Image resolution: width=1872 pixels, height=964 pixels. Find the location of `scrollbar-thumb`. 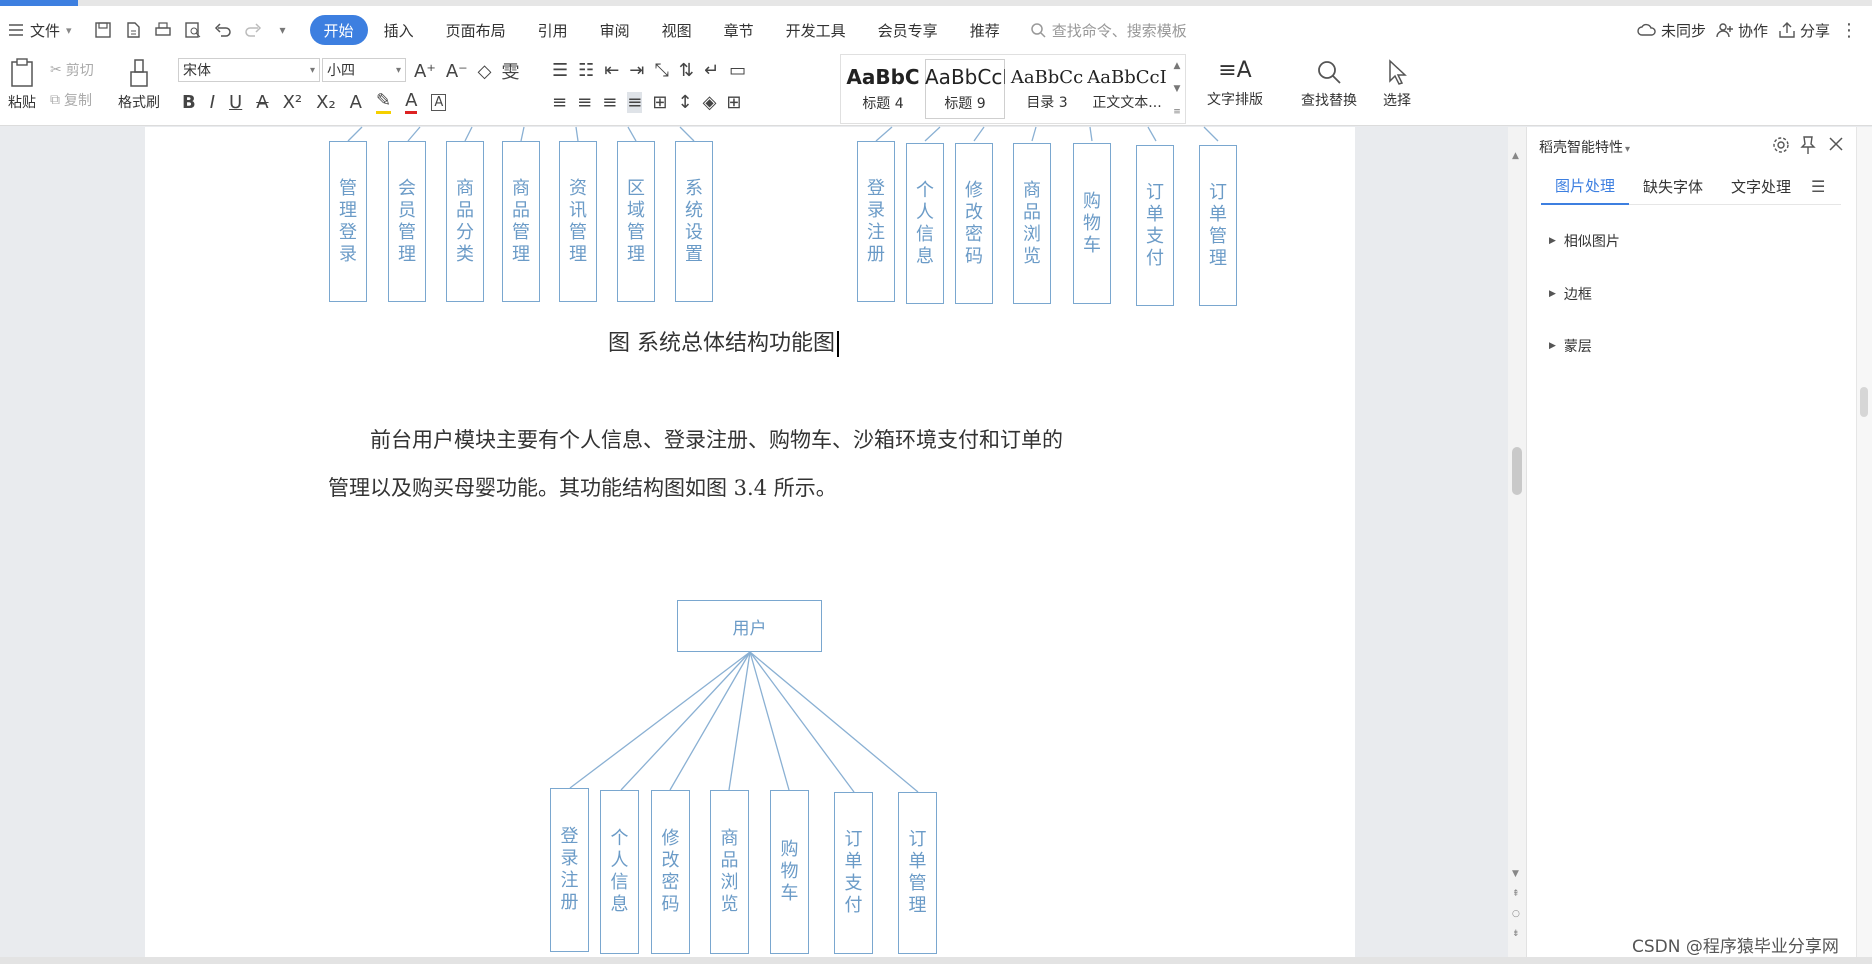

scrollbar-thumb is located at coordinates (1517, 471).